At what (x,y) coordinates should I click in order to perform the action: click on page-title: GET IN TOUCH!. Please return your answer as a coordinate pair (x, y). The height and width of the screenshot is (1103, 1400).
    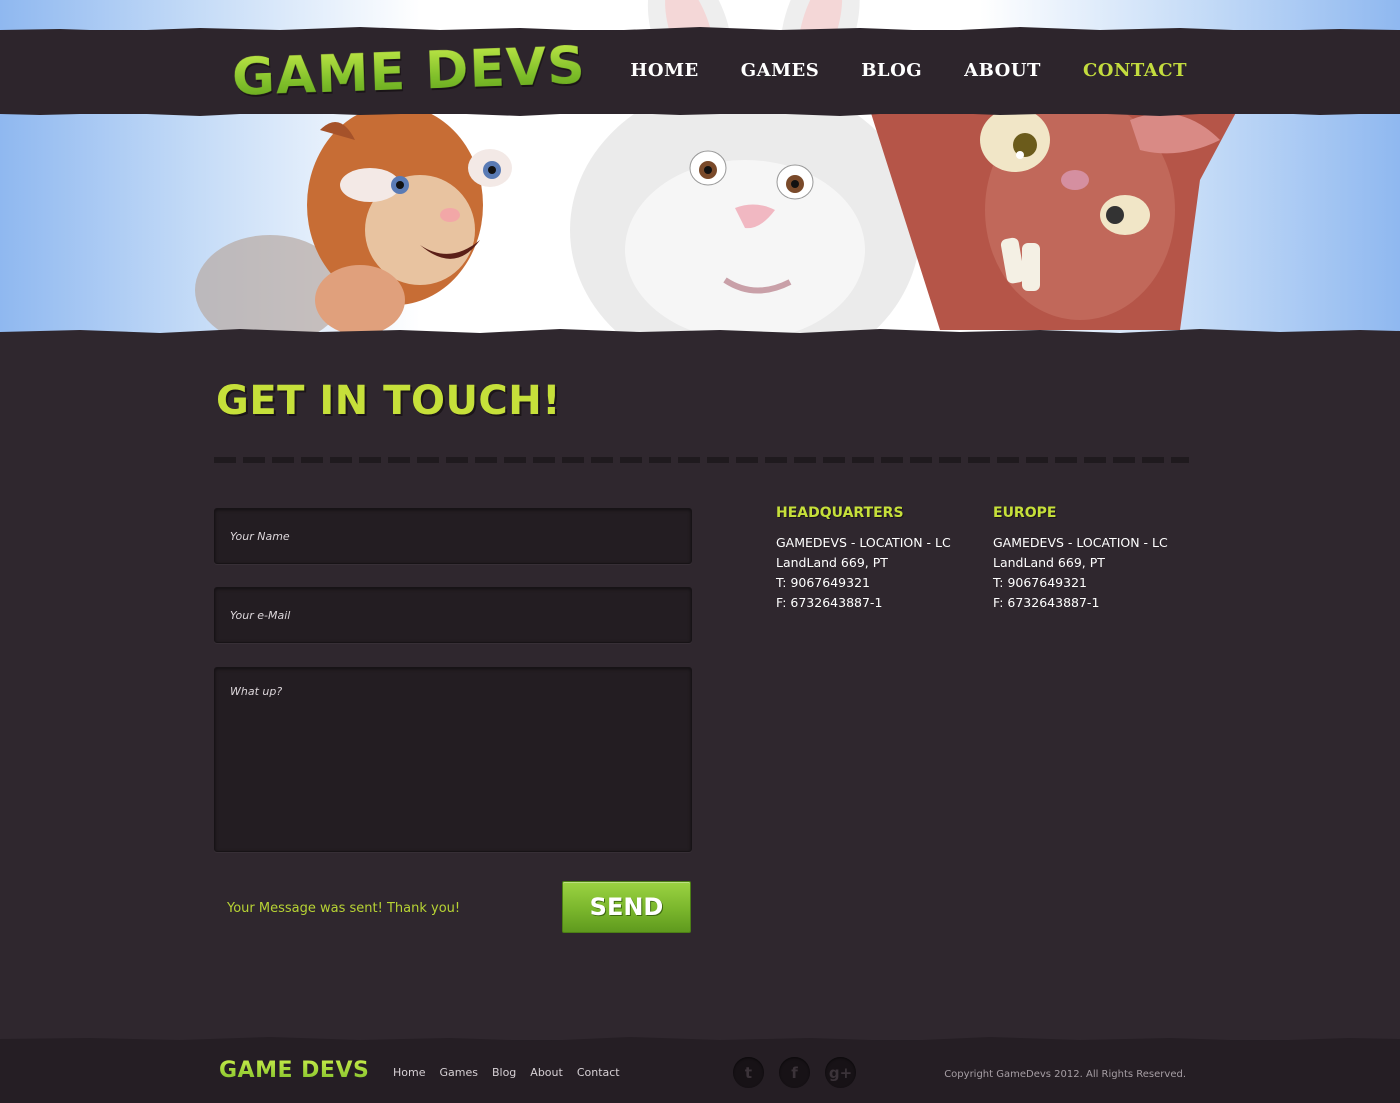
    Looking at the image, I should click on (388, 401).